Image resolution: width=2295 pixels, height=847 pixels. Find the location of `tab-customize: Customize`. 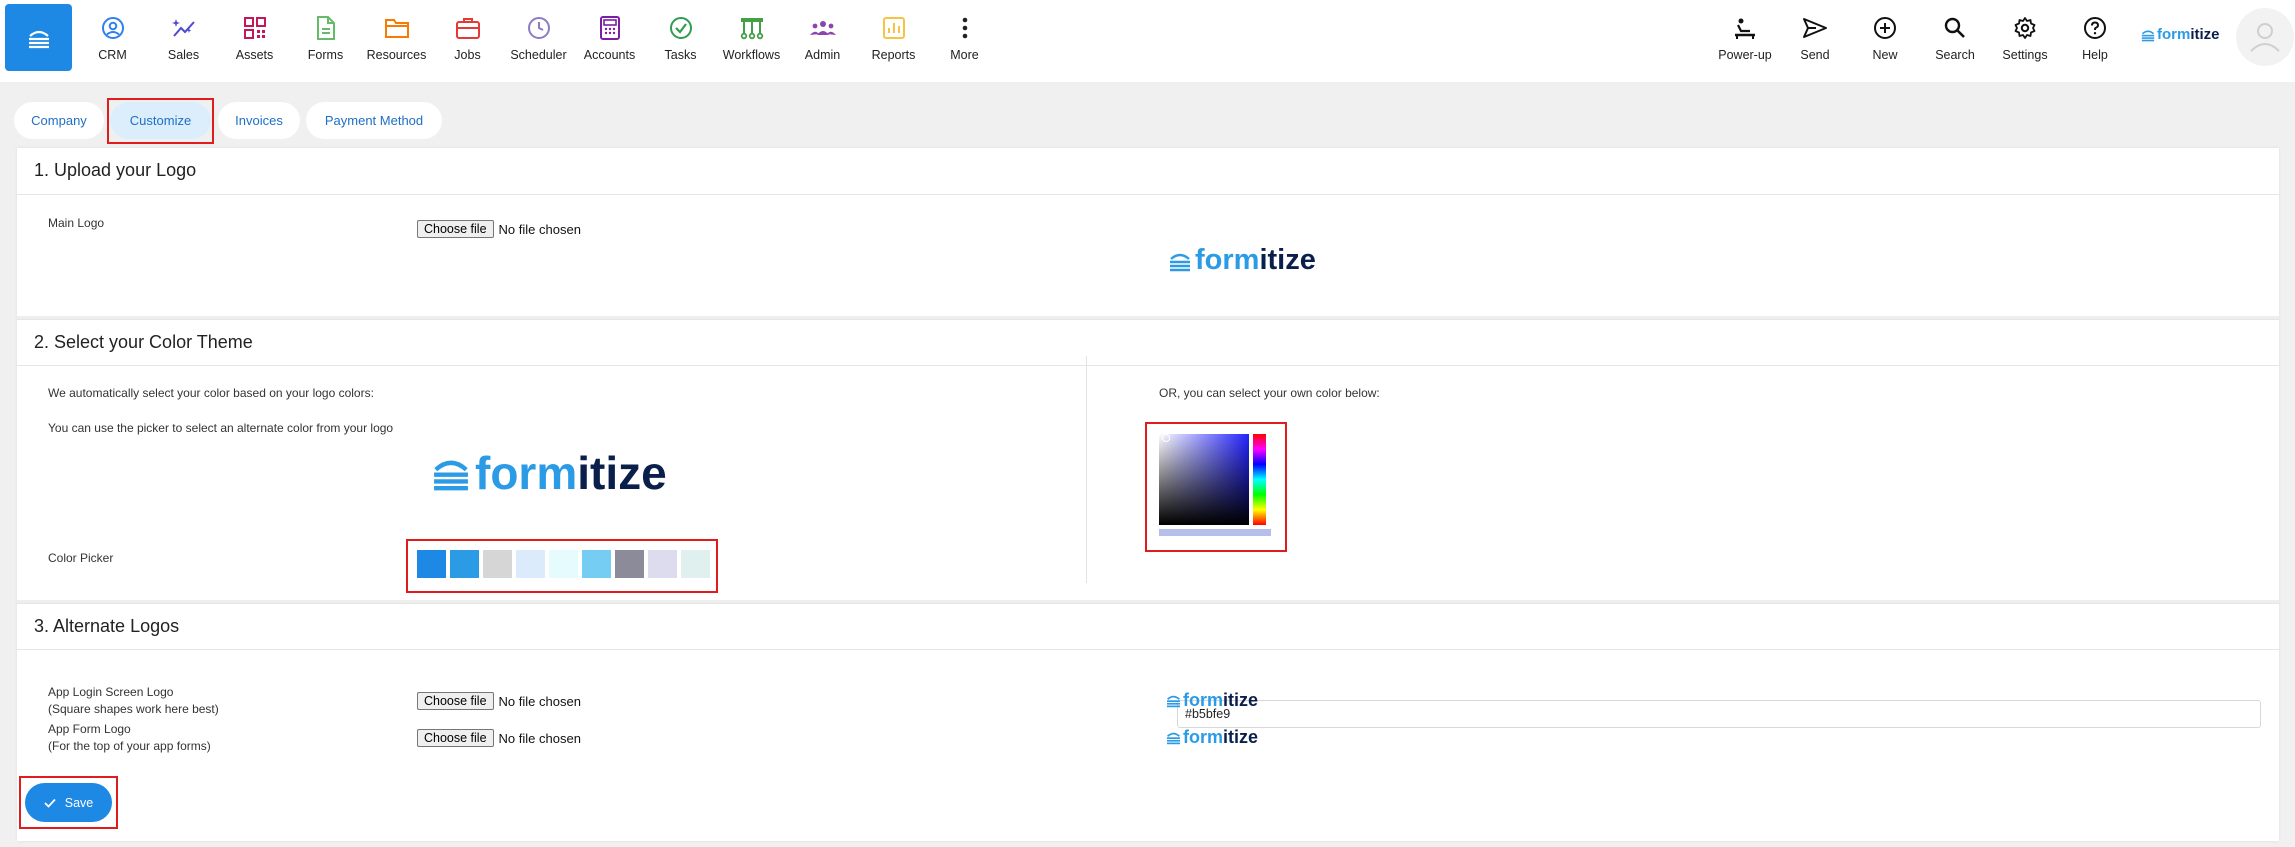

tab-customize: Customize is located at coordinates (160, 120).